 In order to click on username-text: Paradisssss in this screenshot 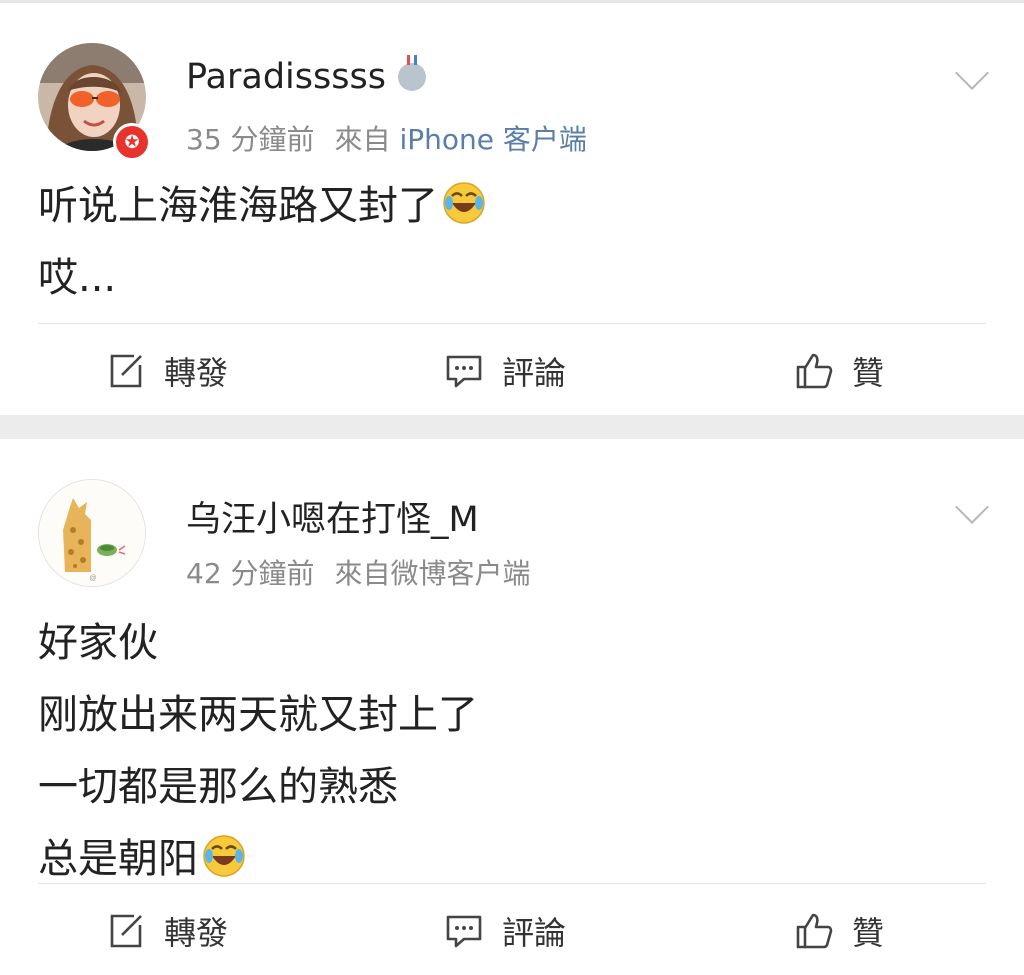, I will do `click(286, 77)`.